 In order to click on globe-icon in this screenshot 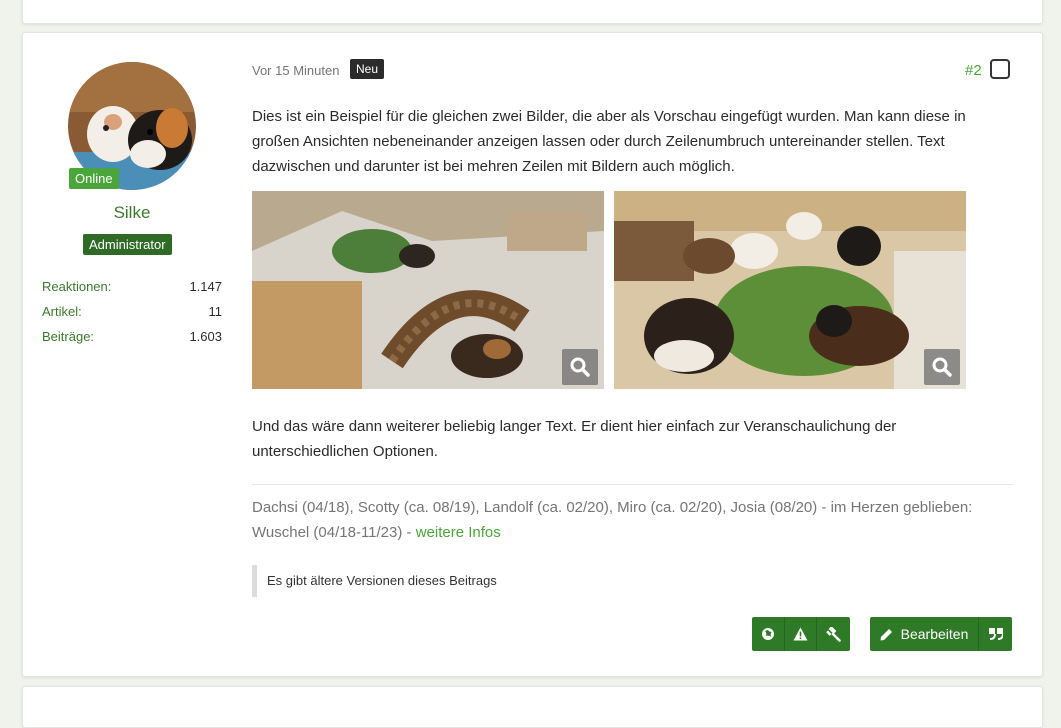, I will do `click(767, 634)`.